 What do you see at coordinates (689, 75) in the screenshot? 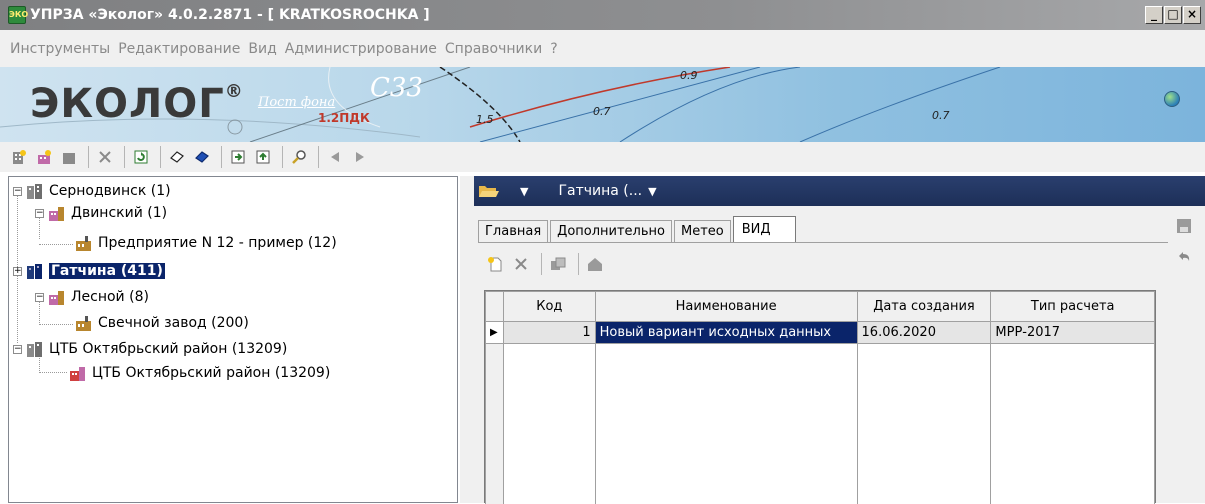
I see `banner-map-label-09: 0.9` at bounding box center [689, 75].